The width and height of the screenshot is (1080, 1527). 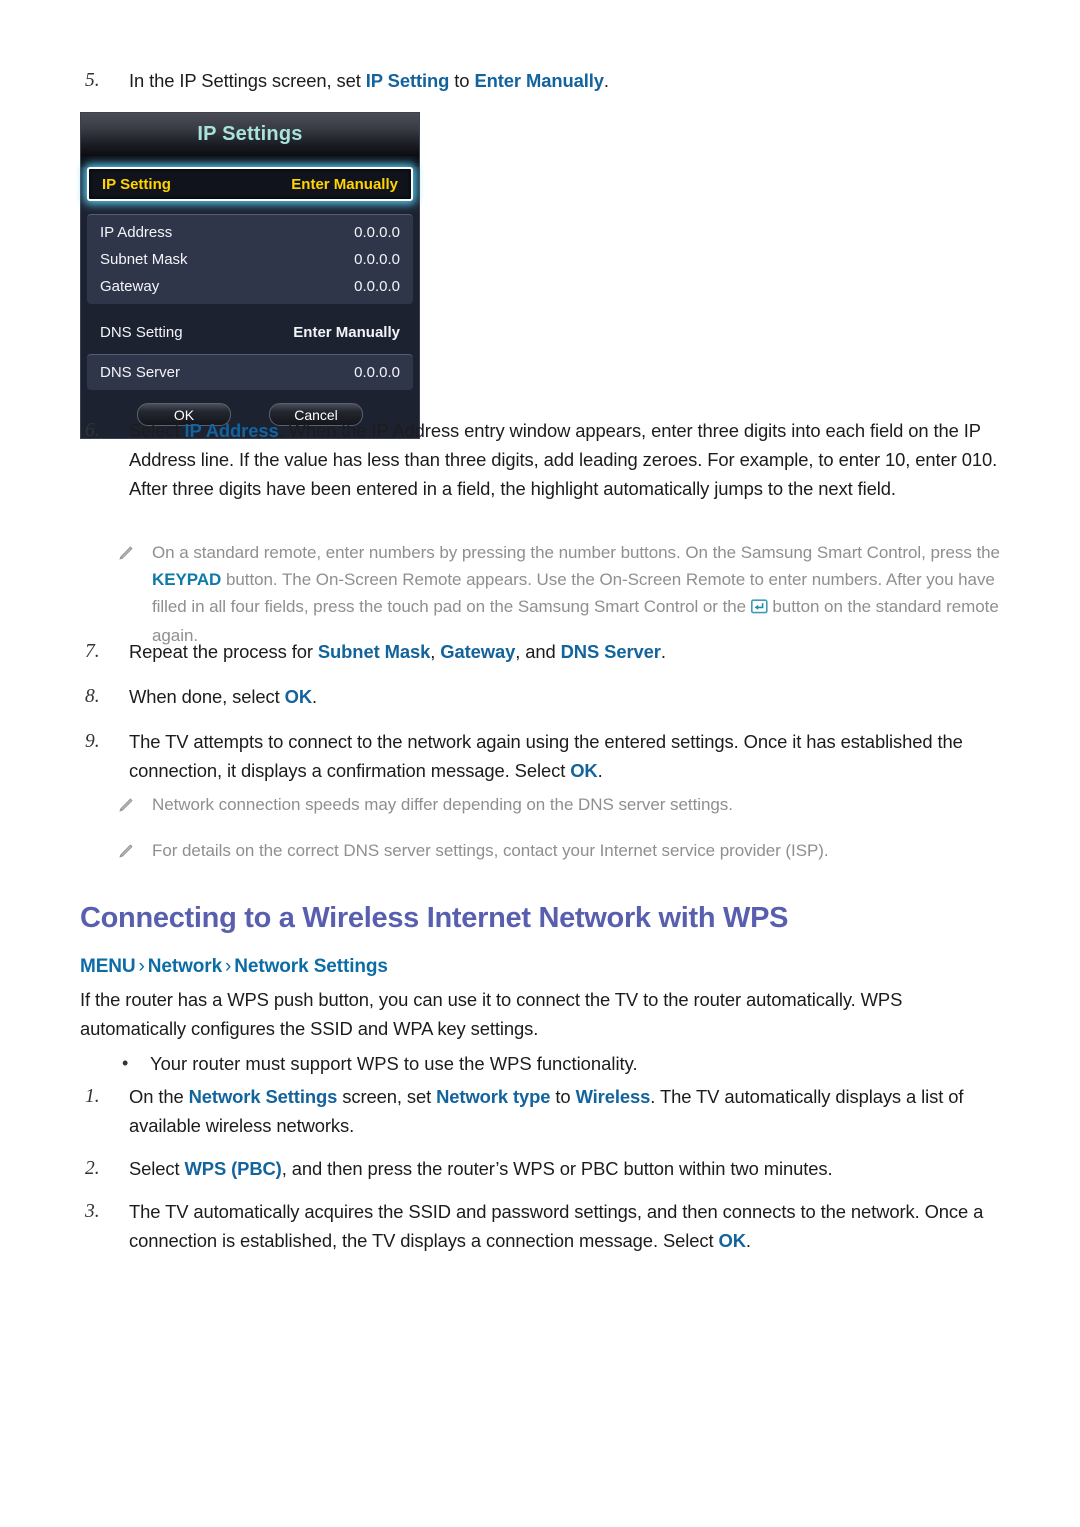 I want to click on step-text: When done, select OK., so click(x=223, y=696).